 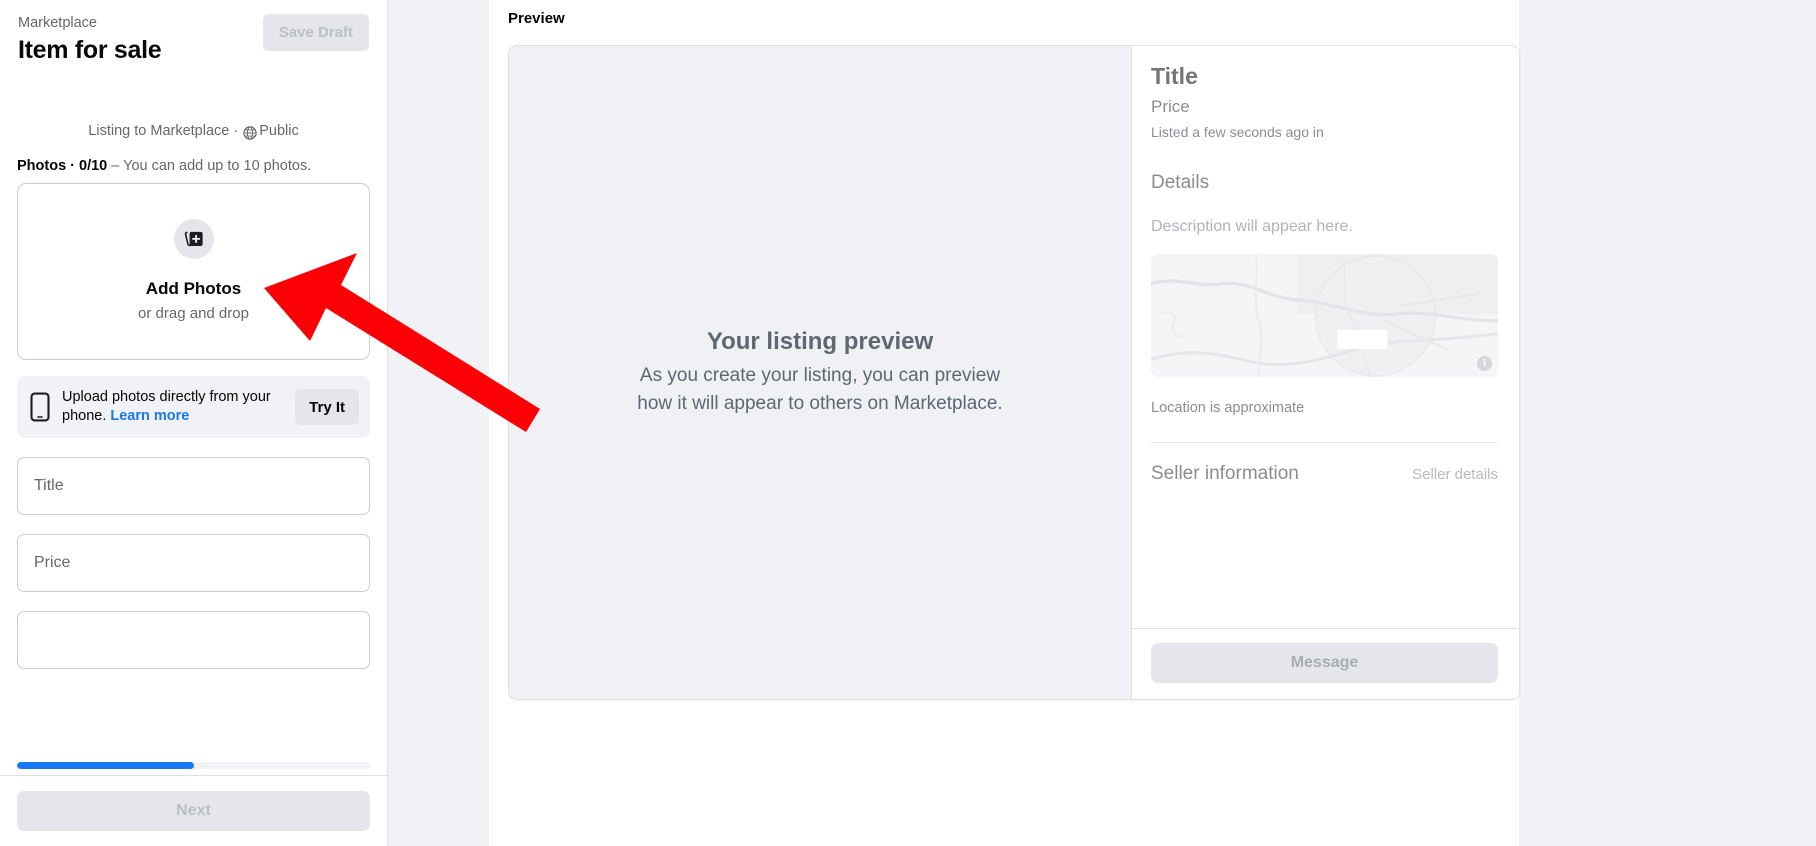 I want to click on save-draft-button: Save Draft, so click(x=315, y=32).